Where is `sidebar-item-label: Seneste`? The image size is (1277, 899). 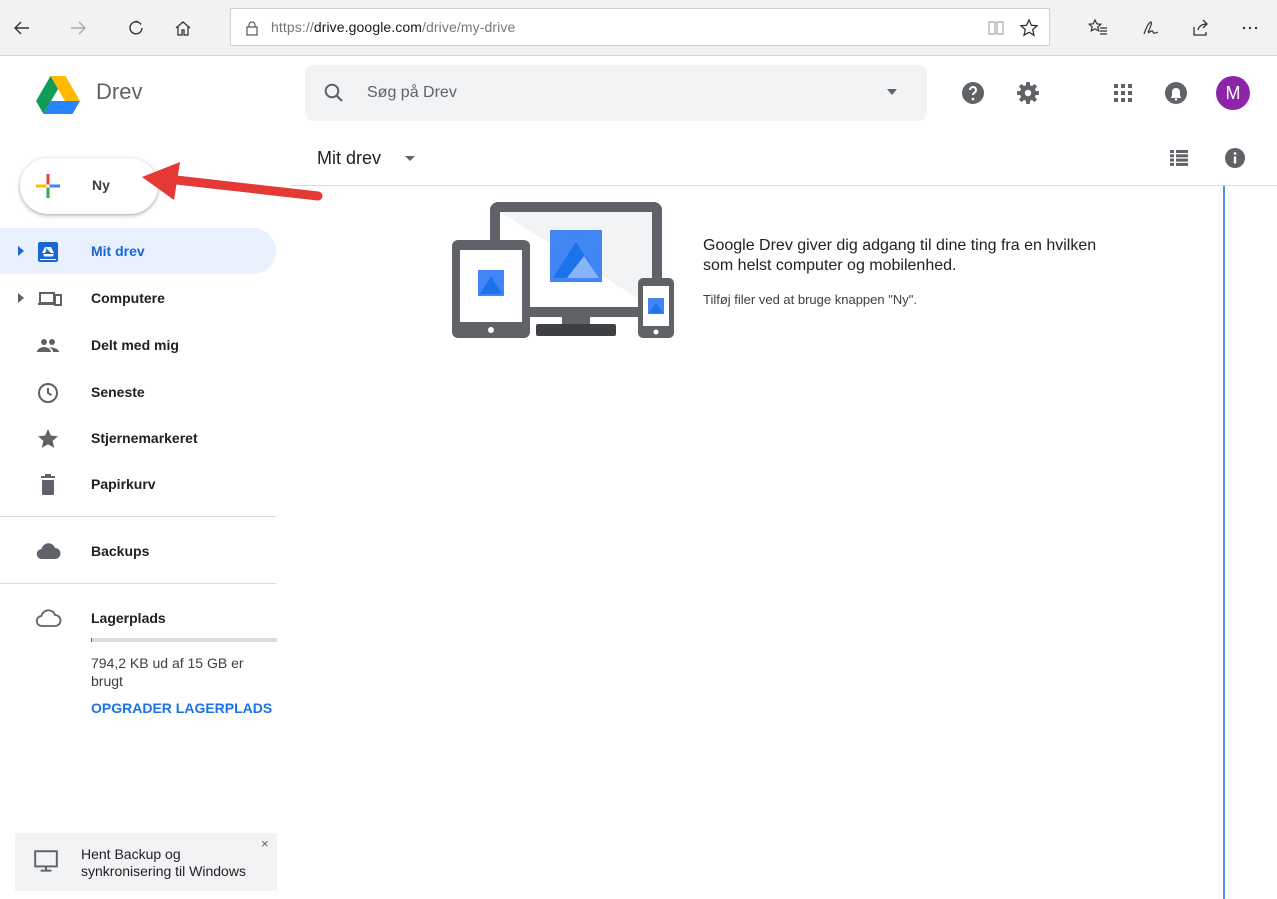 sidebar-item-label: Seneste is located at coordinates (118, 392).